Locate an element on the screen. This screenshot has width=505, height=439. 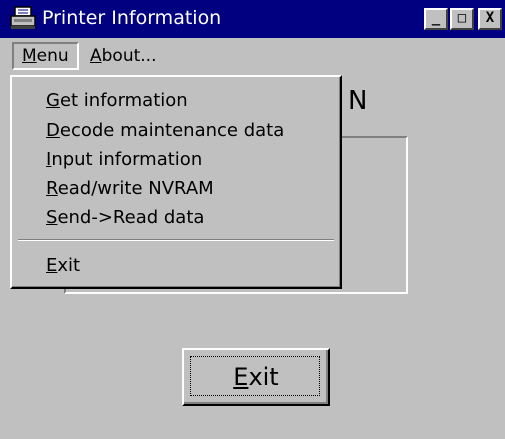
exit-button-label: Exit is located at coordinates (256, 377).